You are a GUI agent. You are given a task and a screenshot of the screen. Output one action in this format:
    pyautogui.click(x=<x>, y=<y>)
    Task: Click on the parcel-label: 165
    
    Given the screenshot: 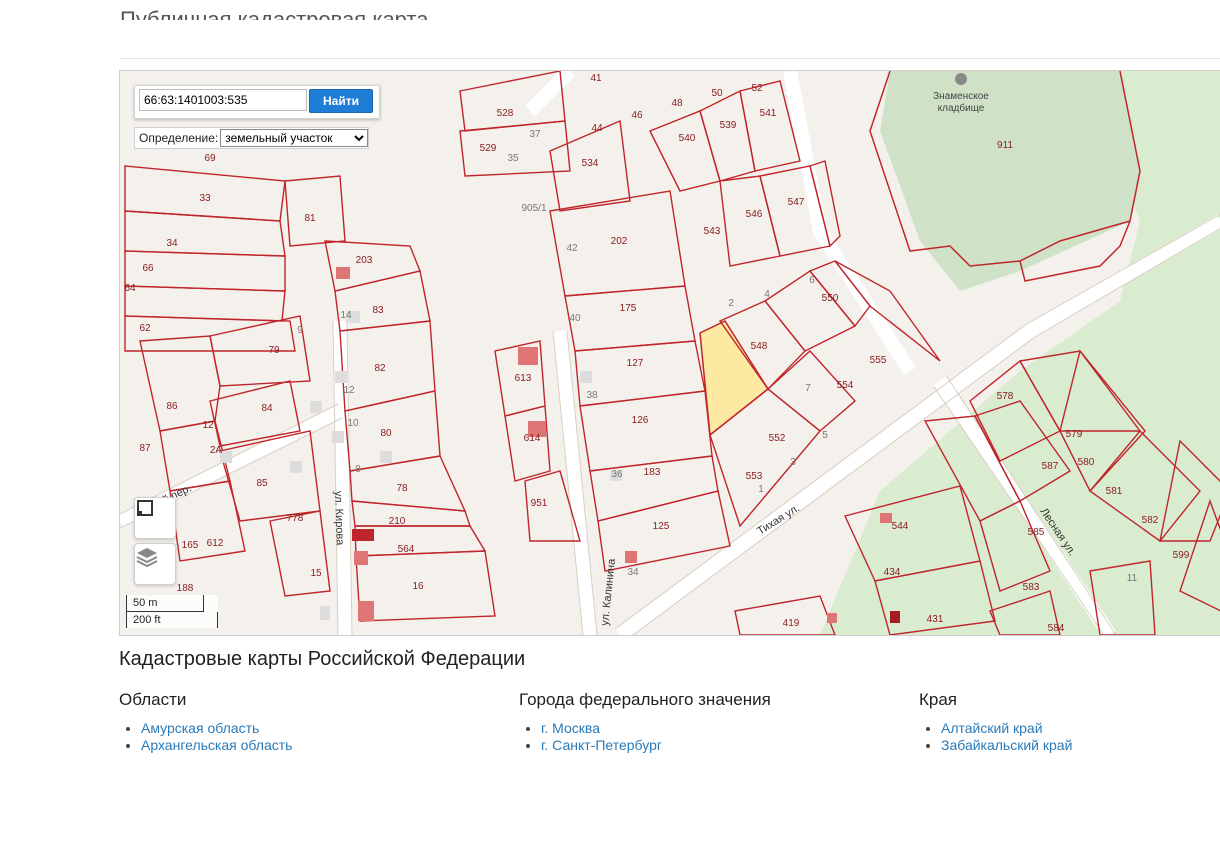 What is the action you would take?
    pyautogui.click(x=190, y=545)
    